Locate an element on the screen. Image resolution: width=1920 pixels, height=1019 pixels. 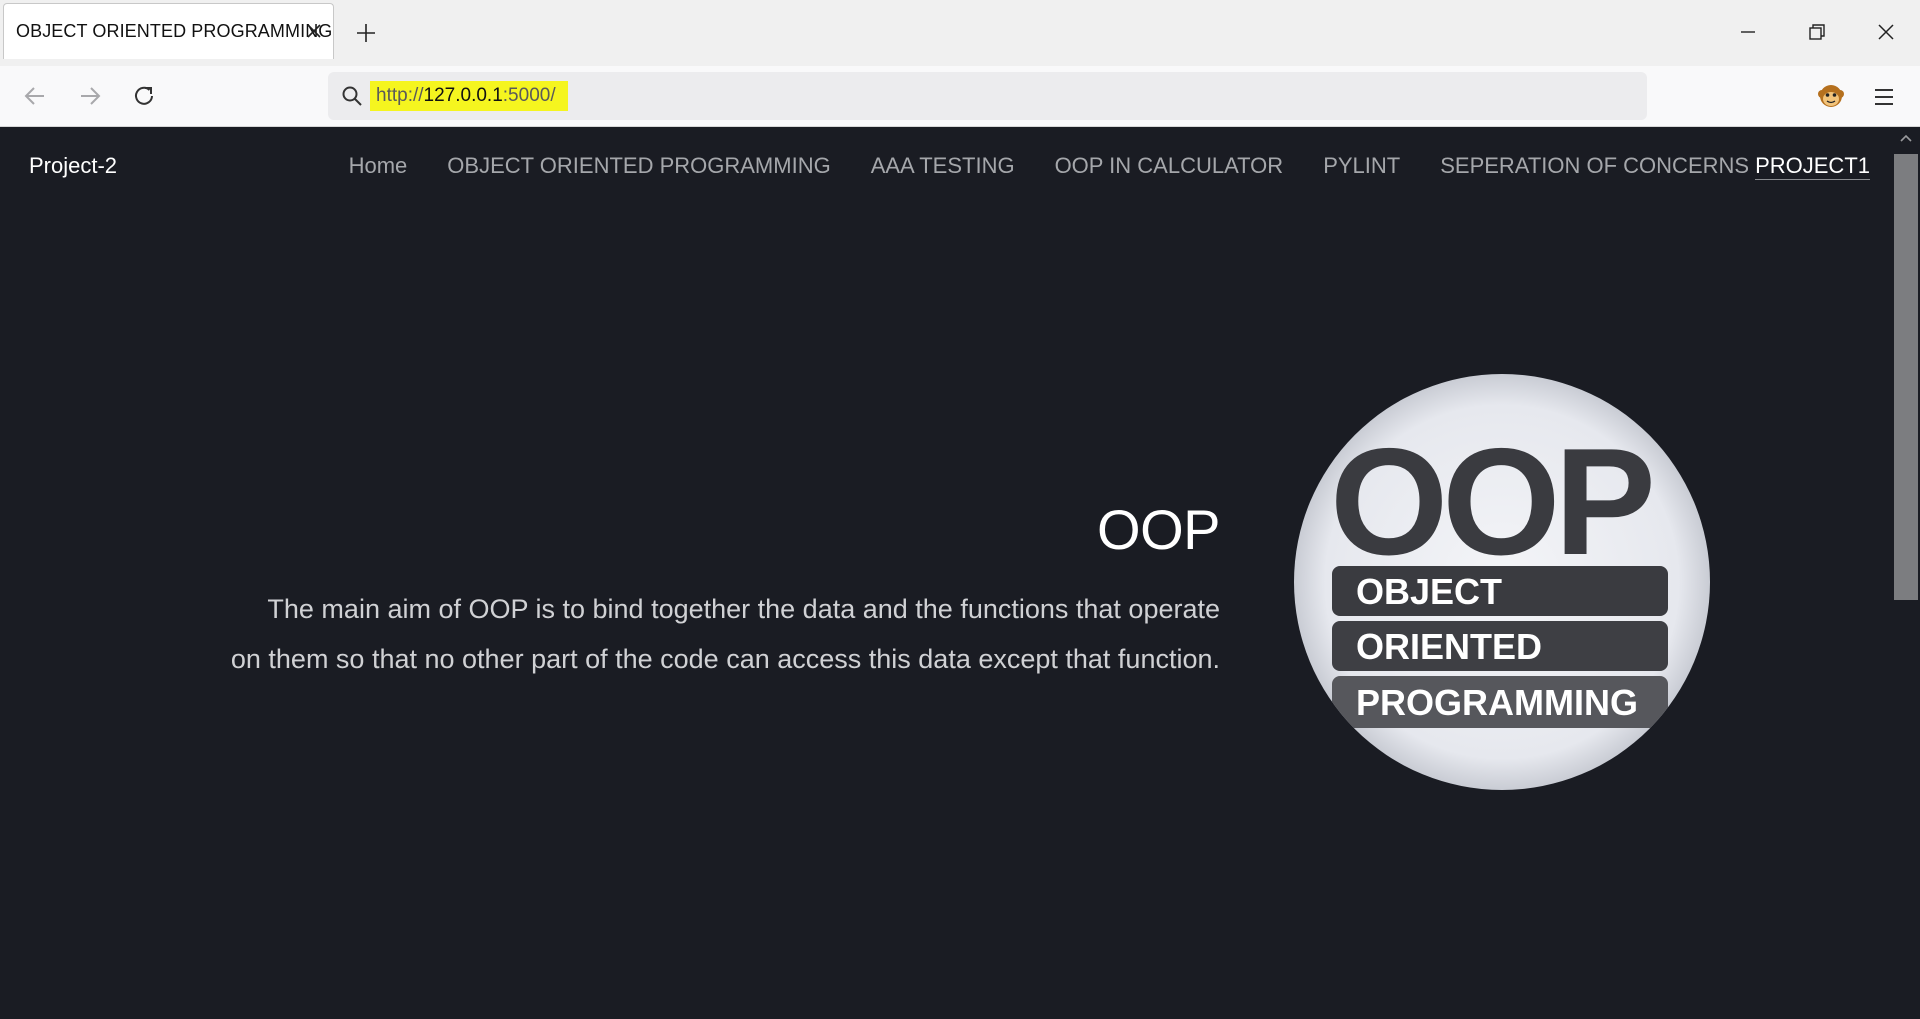
logo-text-programming: PROGRAMMING is located at coordinates (1497, 702).